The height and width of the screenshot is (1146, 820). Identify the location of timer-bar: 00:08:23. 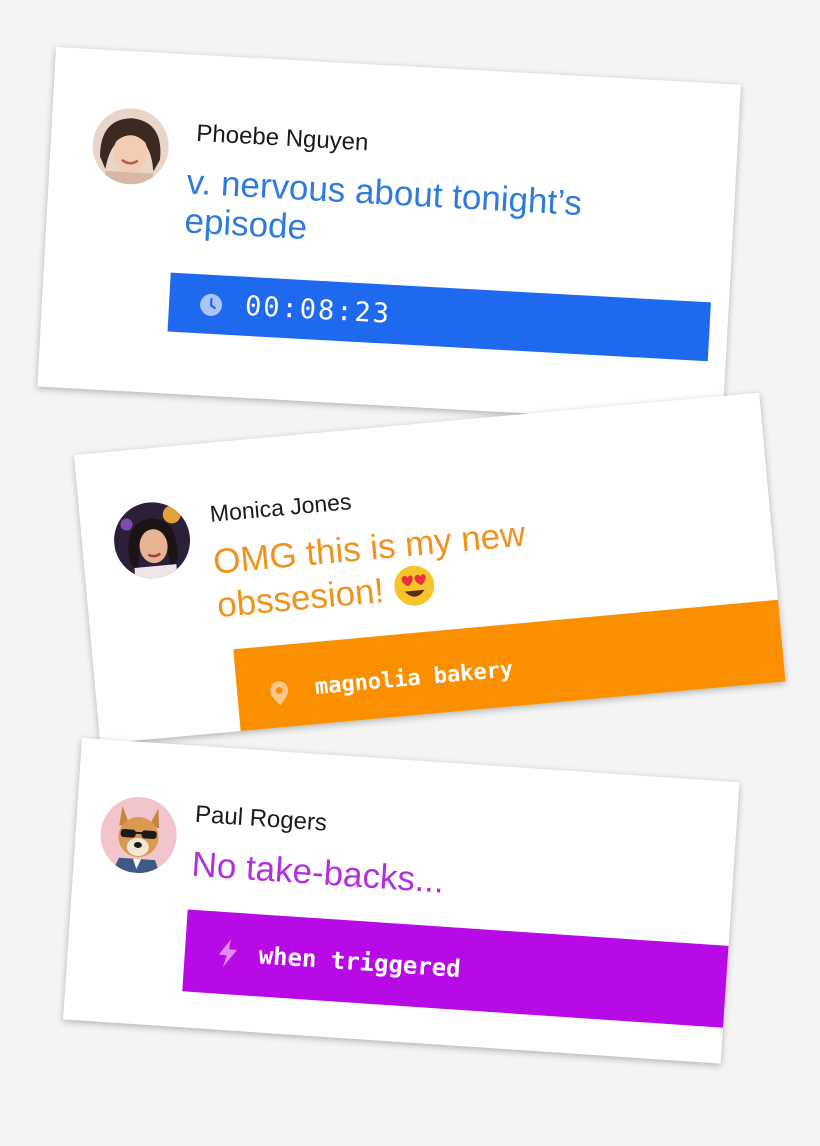
(439, 317).